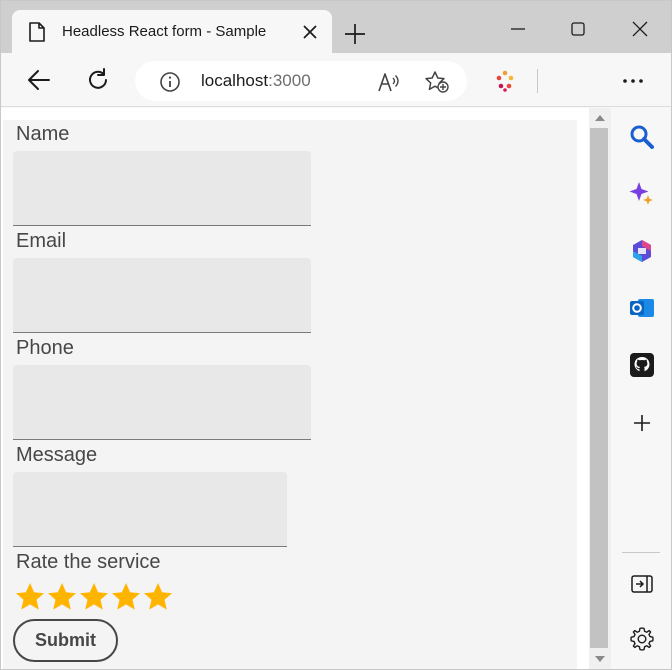 The width and height of the screenshot is (672, 670). I want to click on browser-toolbar: localhost:3000, so click(336, 80).